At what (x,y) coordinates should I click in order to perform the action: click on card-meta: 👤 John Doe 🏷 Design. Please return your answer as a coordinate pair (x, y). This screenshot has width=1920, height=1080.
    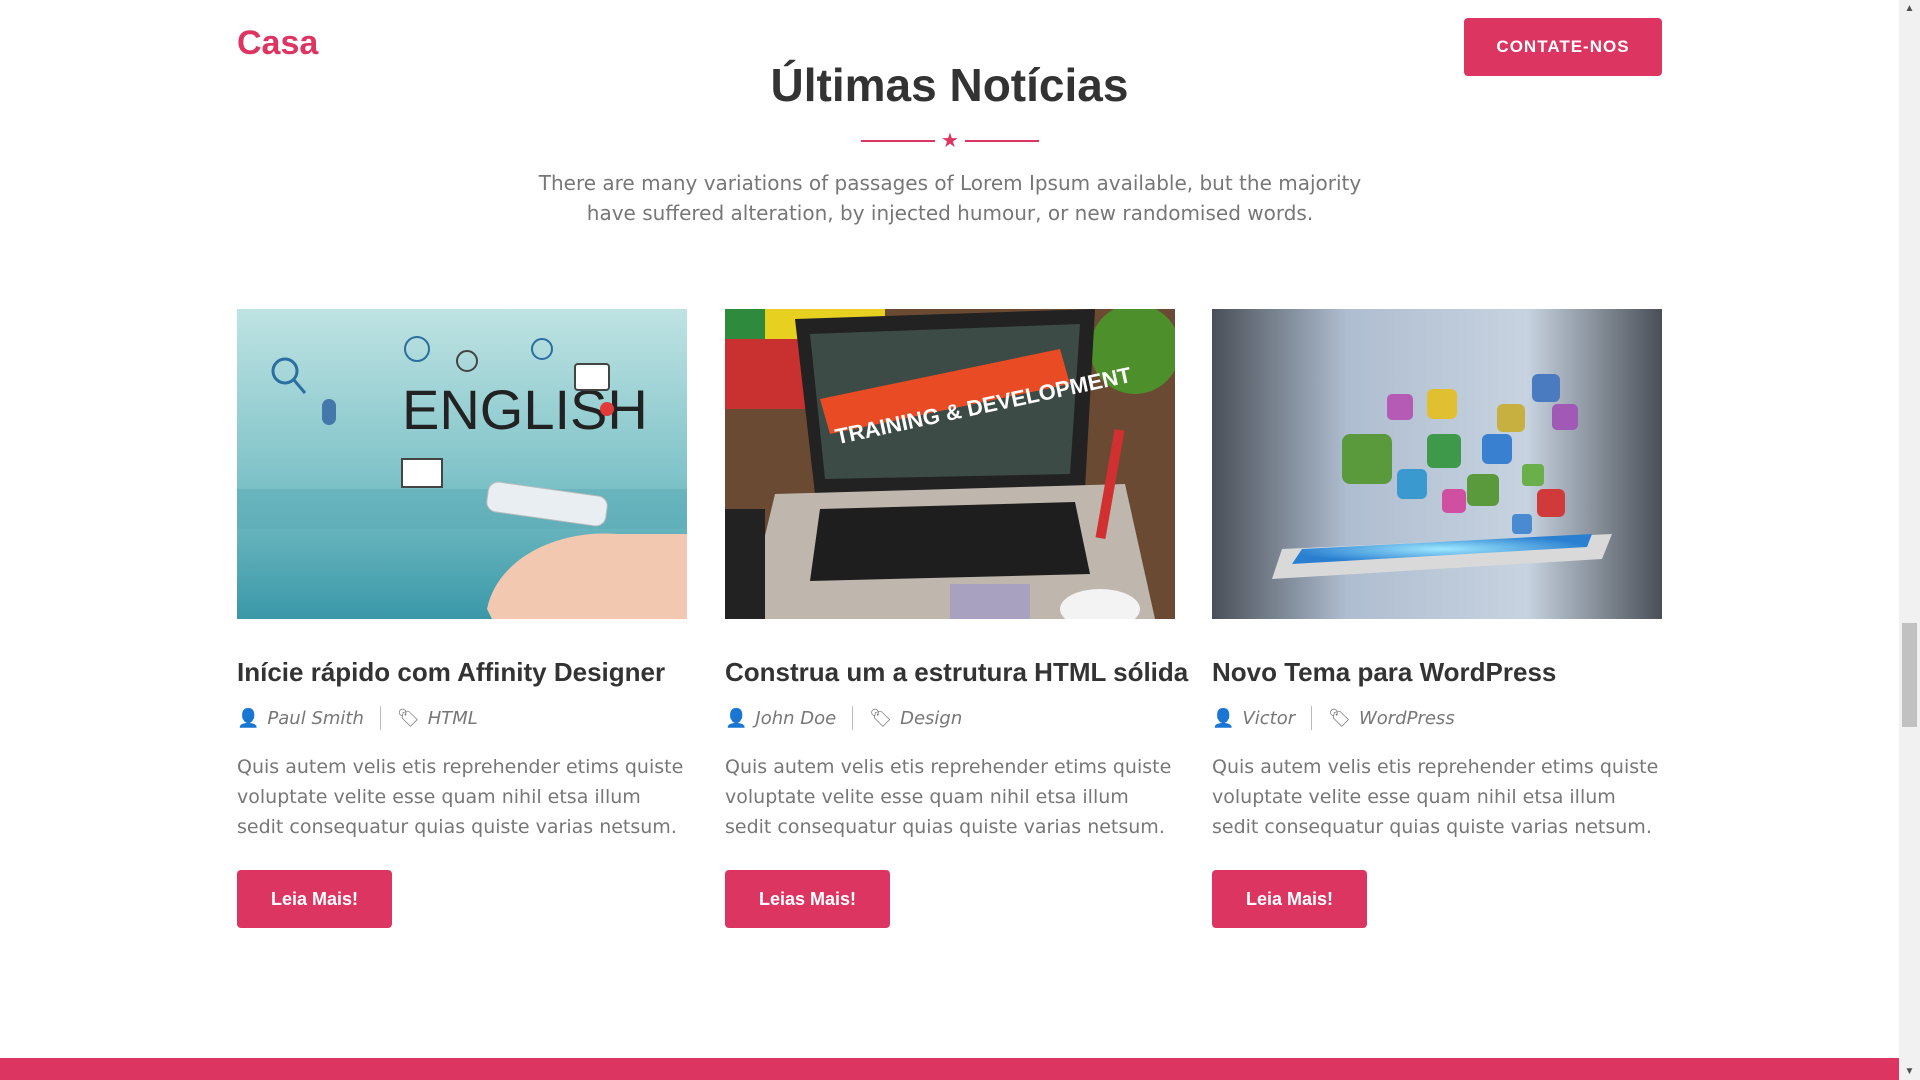
    Looking at the image, I should click on (950, 718).